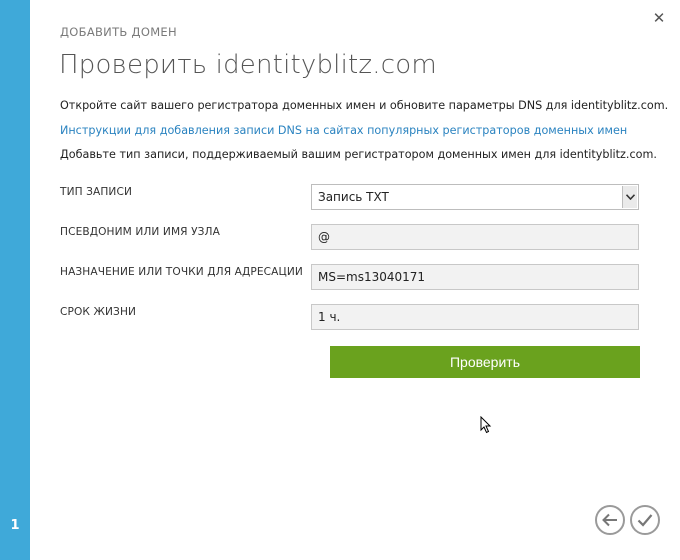  What do you see at coordinates (659, 18) in the screenshot?
I see `close-icon: ✕` at bounding box center [659, 18].